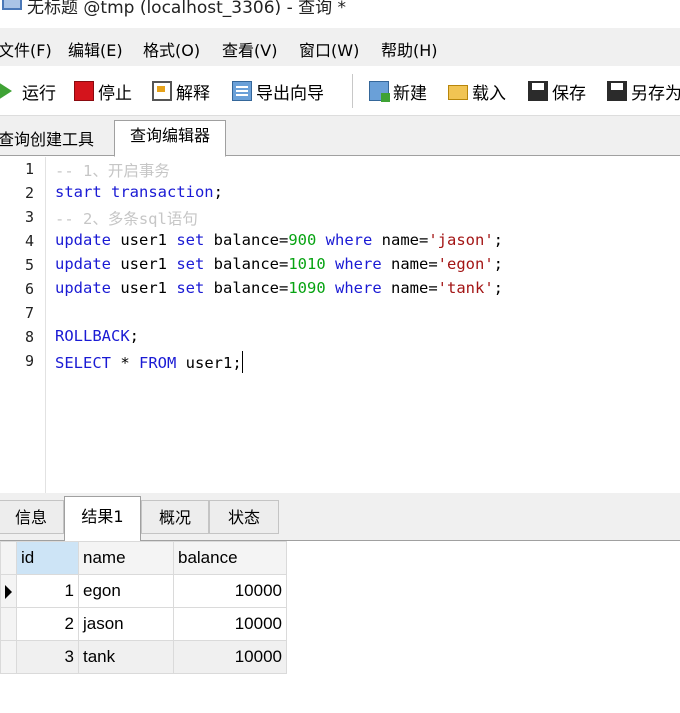 This screenshot has width=680, height=713. Describe the element at coordinates (409, 49) in the screenshot. I see `menu-help: 帮助(H)` at that location.